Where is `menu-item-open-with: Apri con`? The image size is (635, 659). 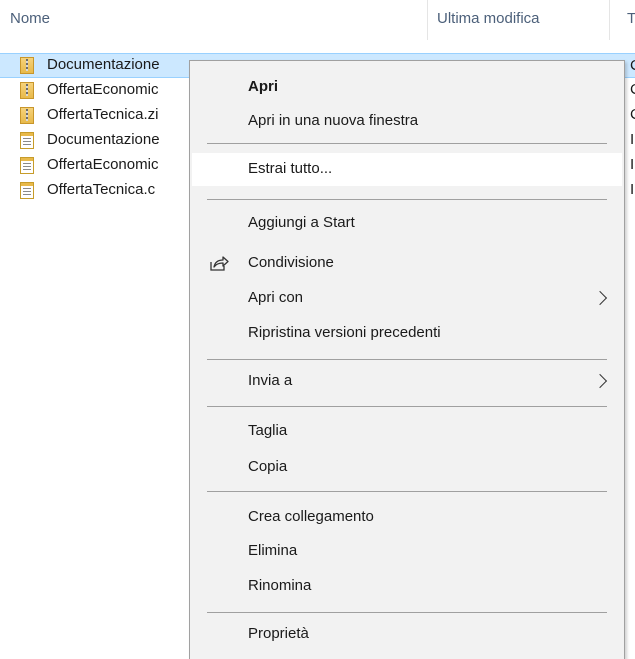 menu-item-open-with: Apri con is located at coordinates (407, 298).